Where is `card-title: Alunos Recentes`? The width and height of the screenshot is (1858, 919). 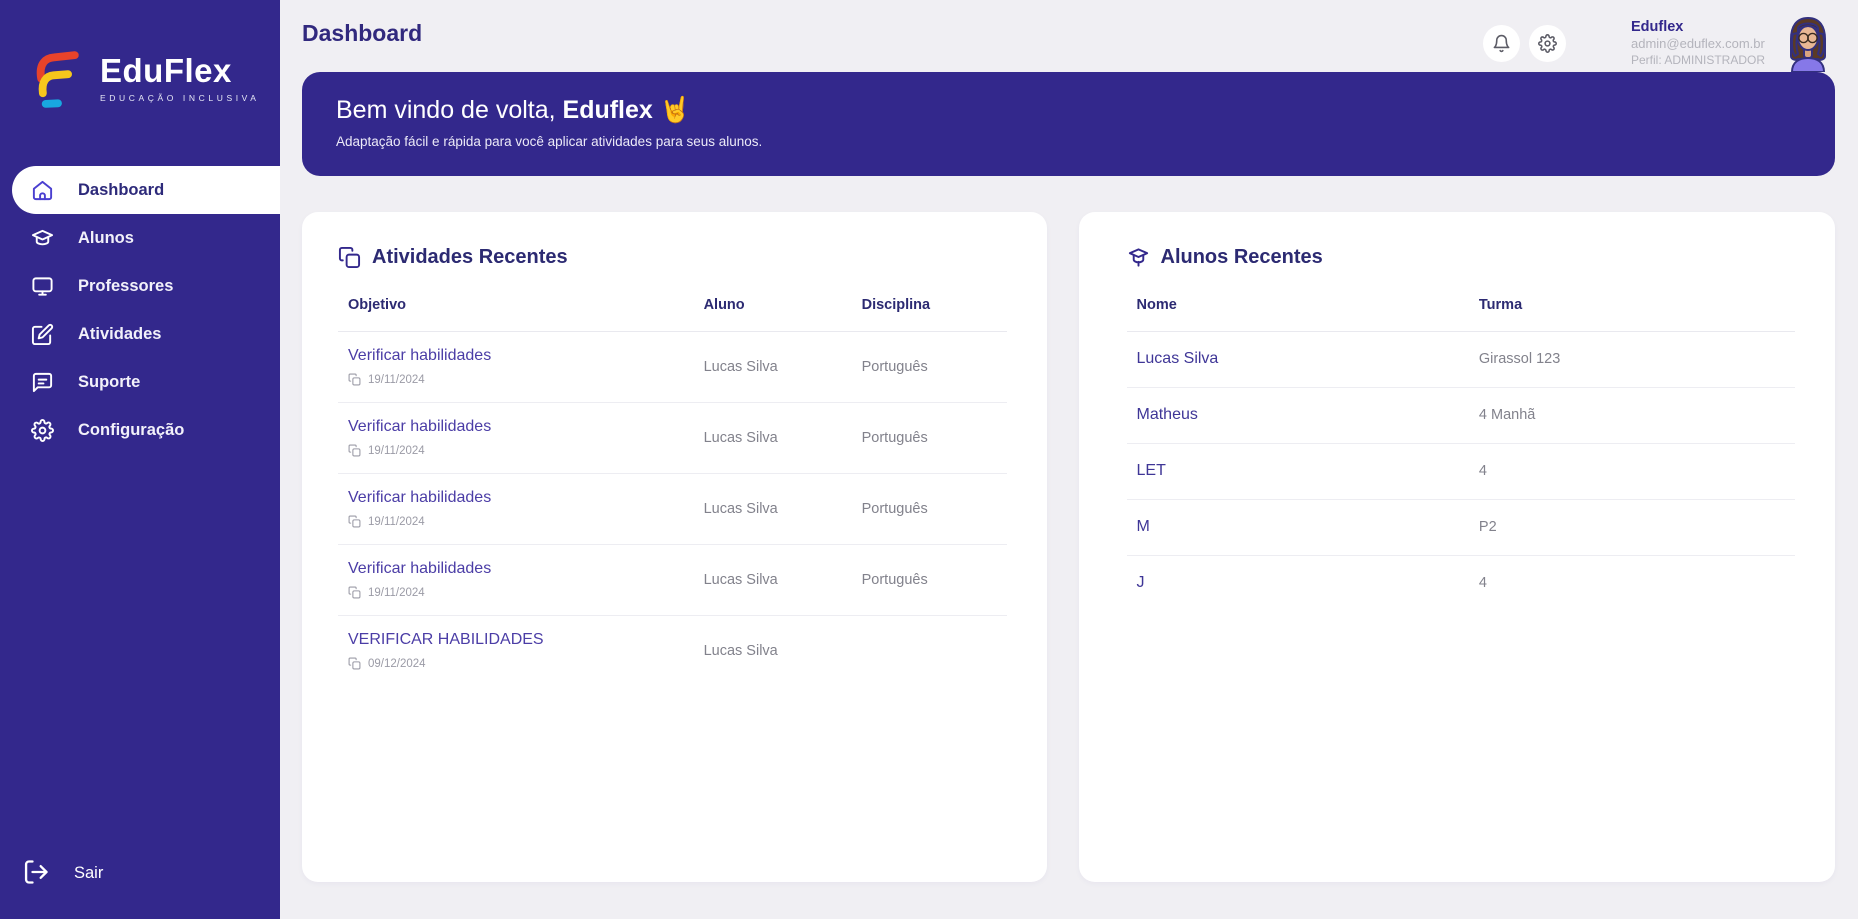
card-title: Alunos Recentes is located at coordinates (1241, 257).